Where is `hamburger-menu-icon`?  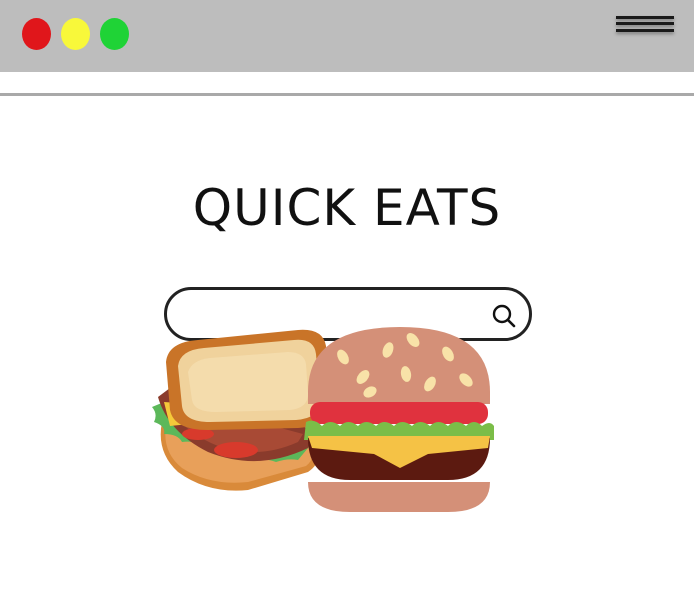
hamburger-menu-icon is located at coordinates (645, 26).